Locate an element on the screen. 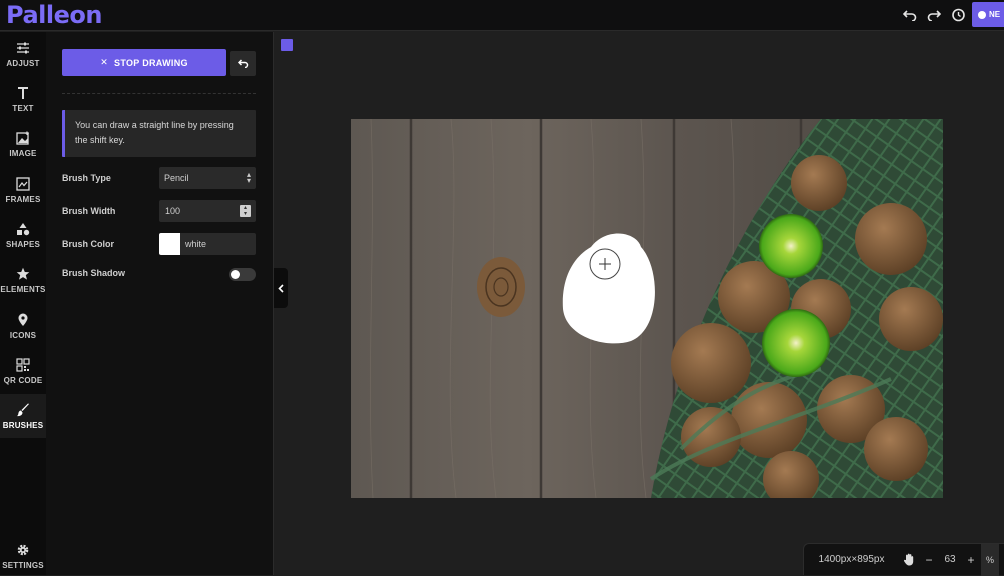 The width and height of the screenshot is (1004, 576). new-button-label: NE is located at coordinates (995, 14).